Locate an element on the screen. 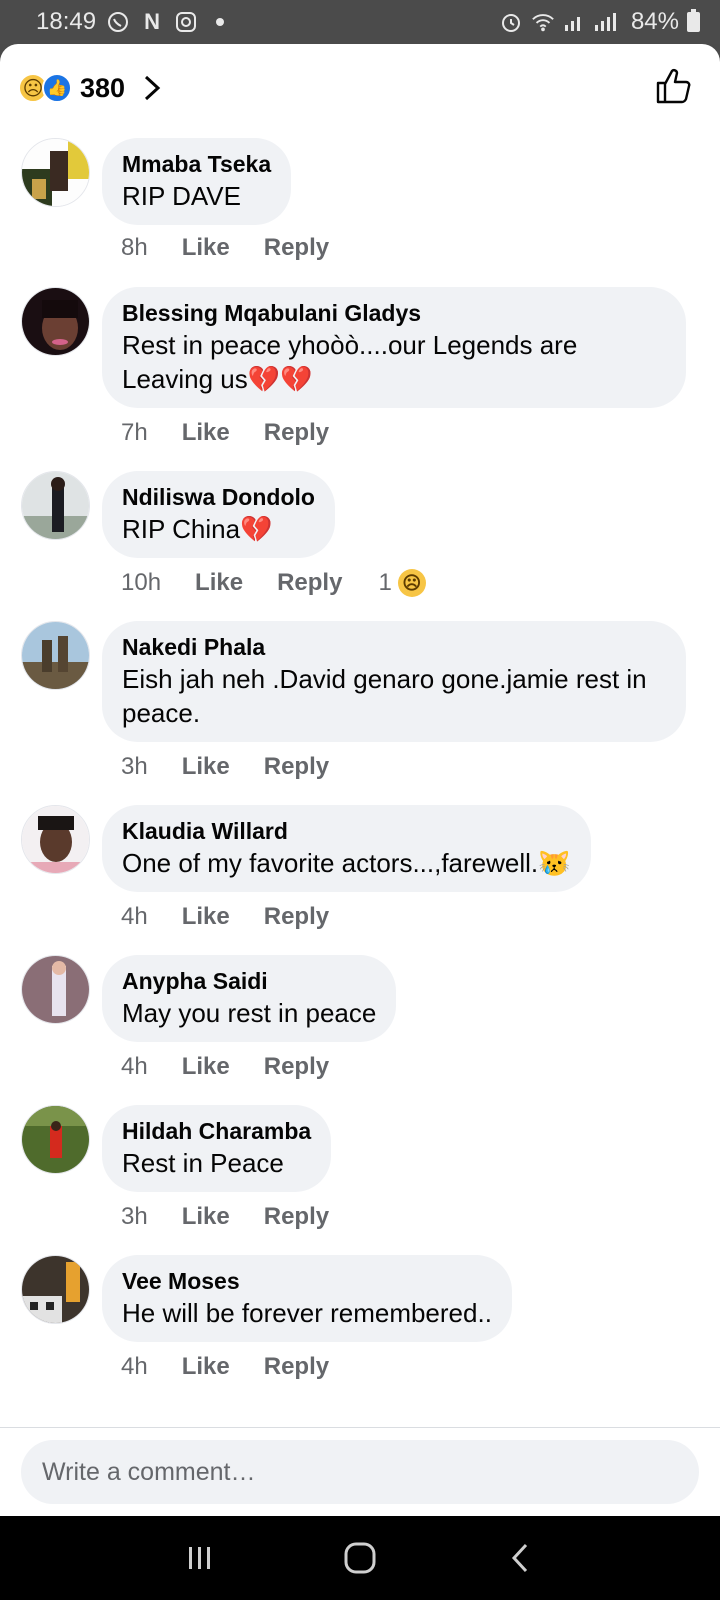 The width and height of the screenshot is (720, 1600). crying-cat-emoji: 😿 is located at coordinates (554, 863).